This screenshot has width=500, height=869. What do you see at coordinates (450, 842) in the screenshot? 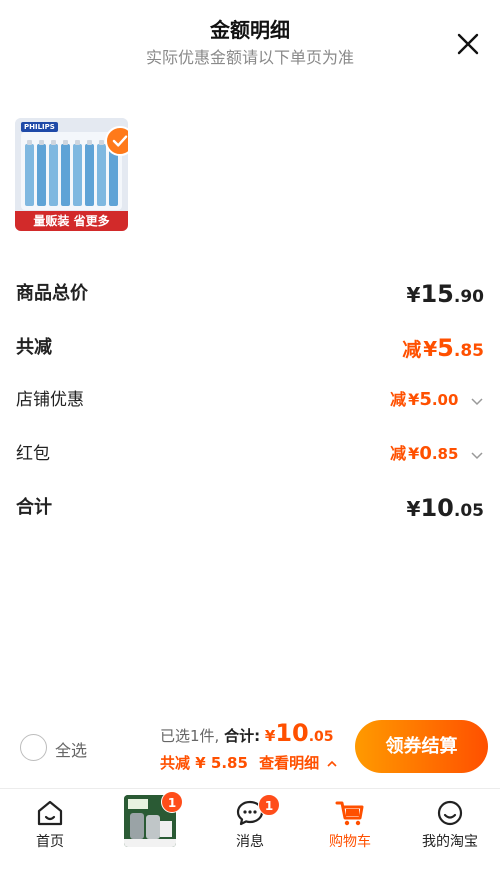
I see `tab-mine-label: 我的淘宝` at bounding box center [450, 842].